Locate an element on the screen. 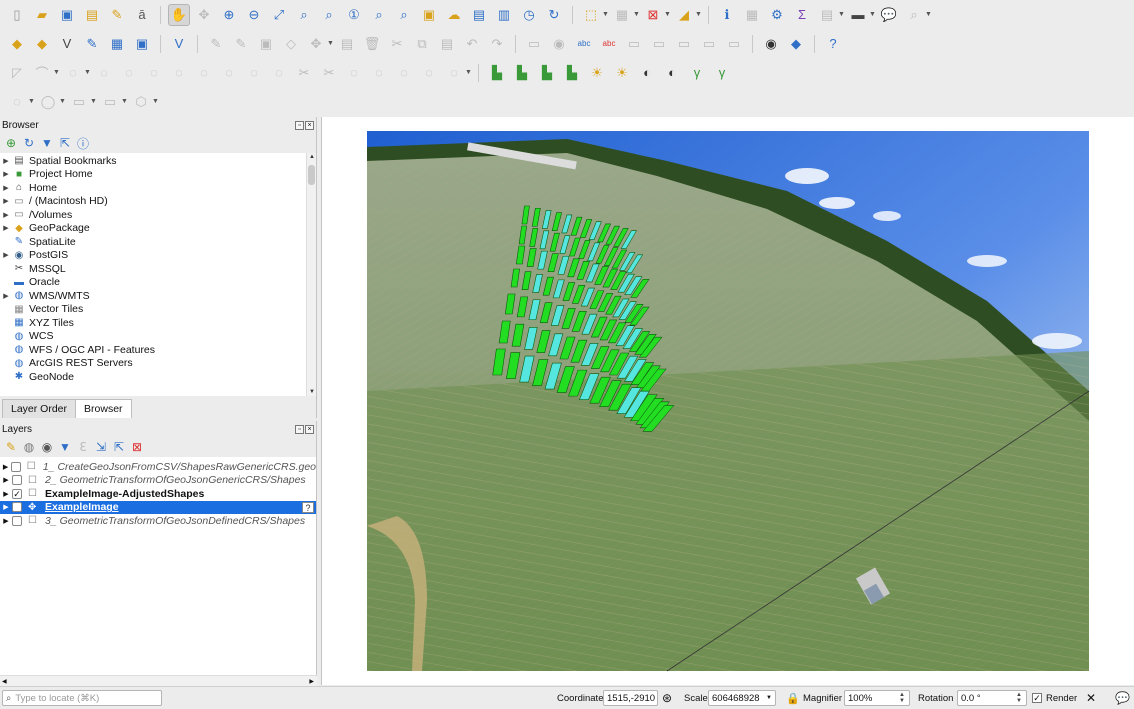 Image resolution: width=1134 pixels, height=709 pixels. pan-map-icon: ✋ is located at coordinates (179, 14).